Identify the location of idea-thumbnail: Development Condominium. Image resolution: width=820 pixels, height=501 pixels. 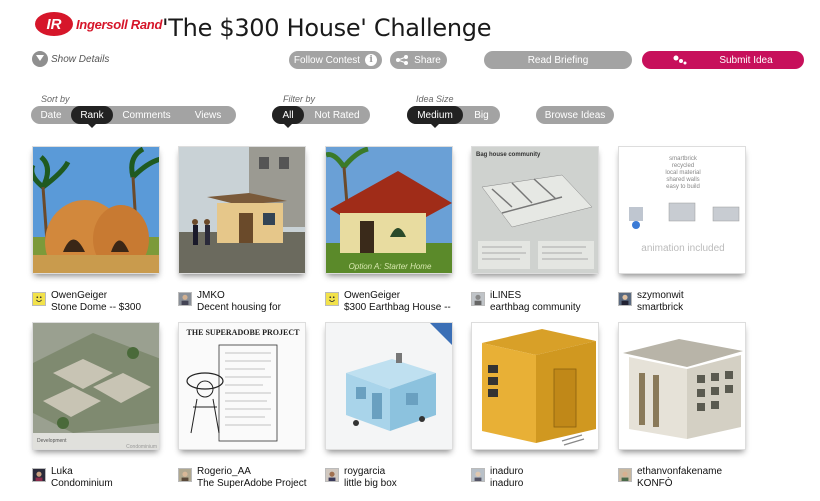
(96, 386).